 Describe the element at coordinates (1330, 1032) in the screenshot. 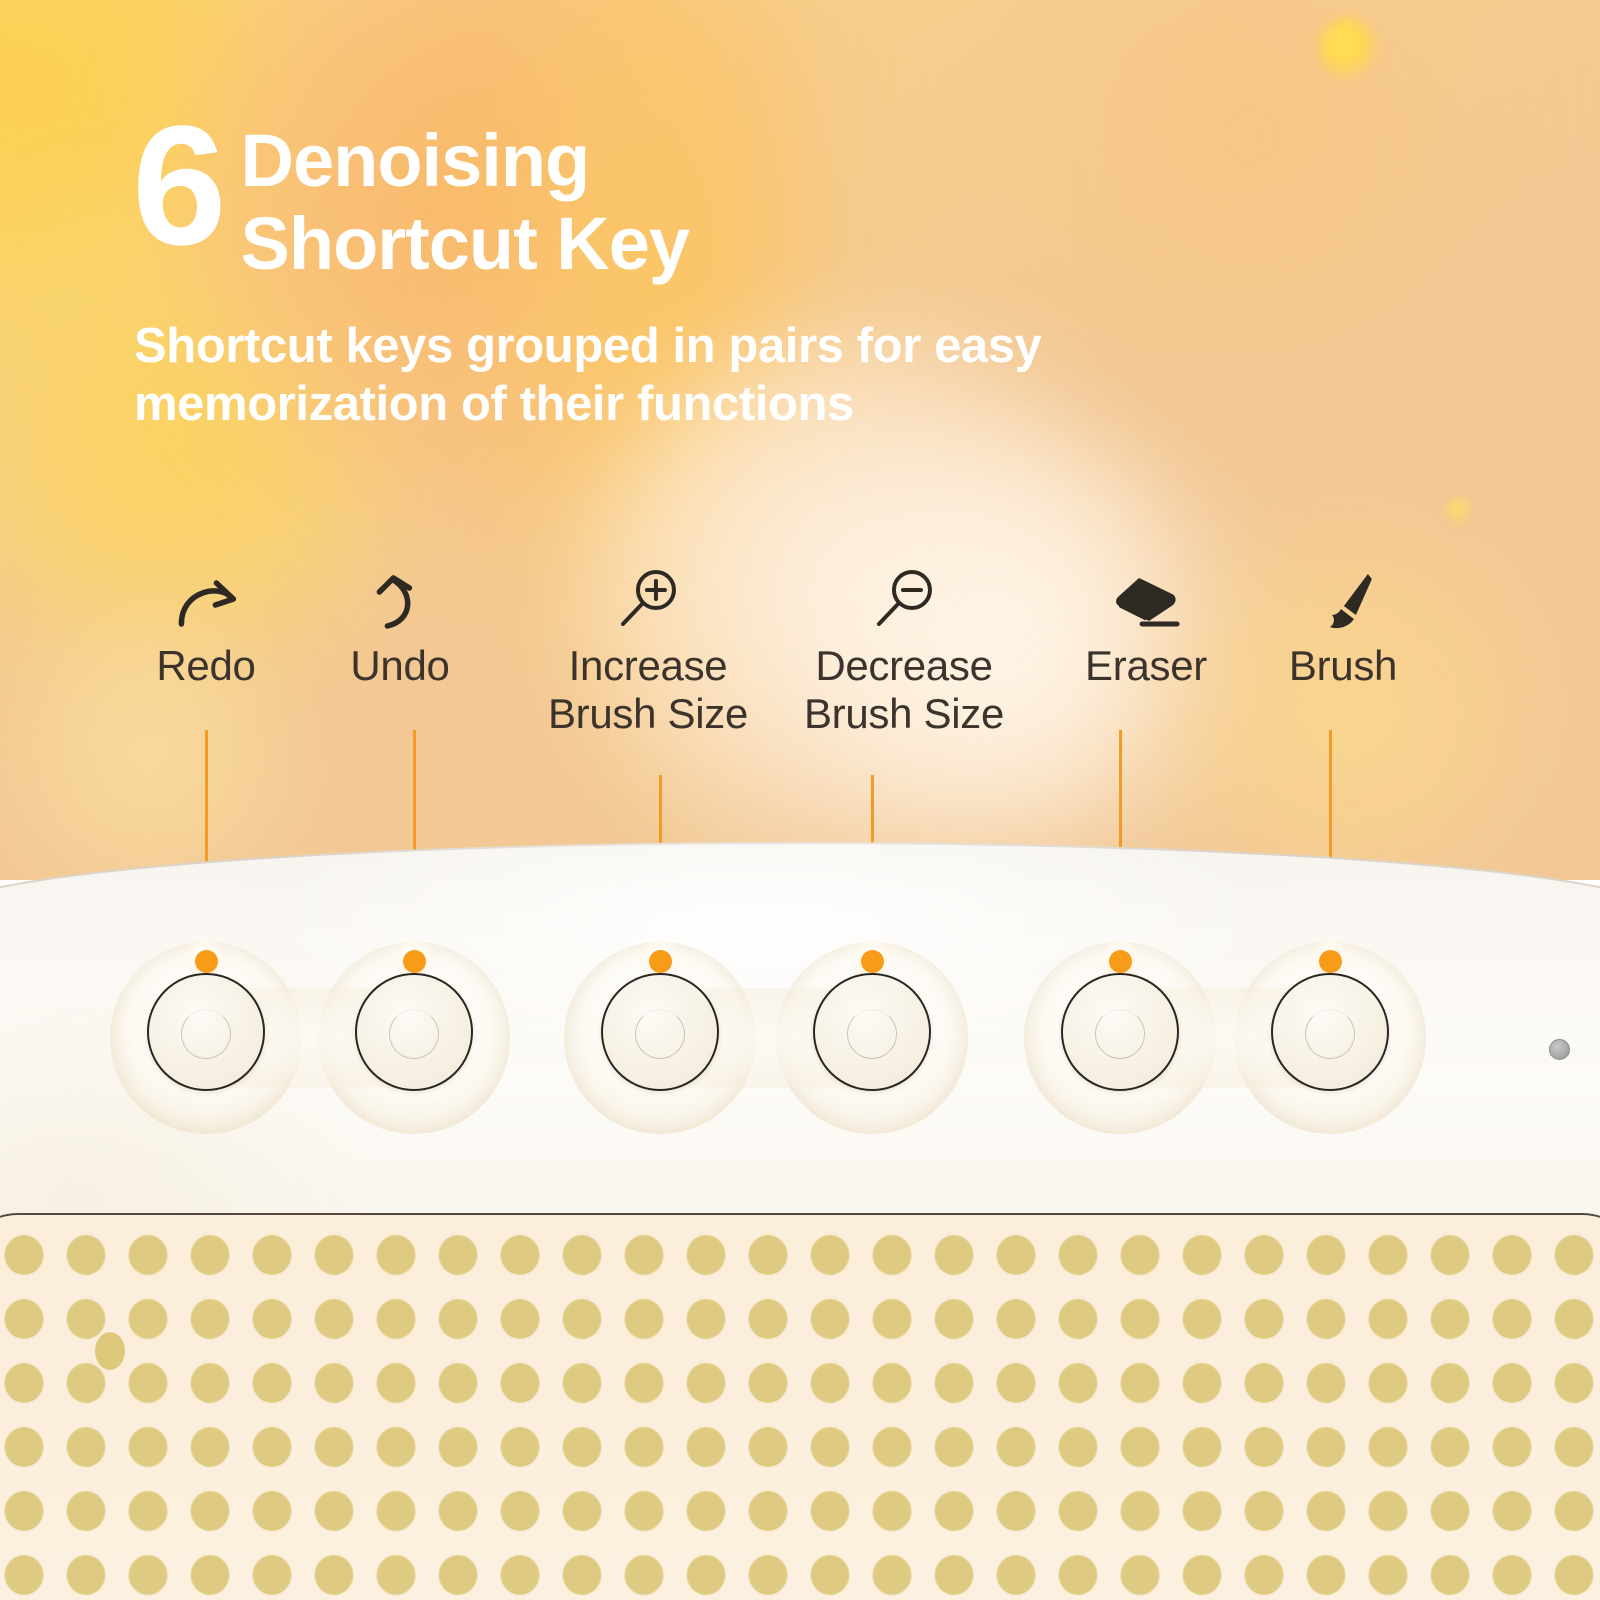

I see `brush-key-button` at that location.